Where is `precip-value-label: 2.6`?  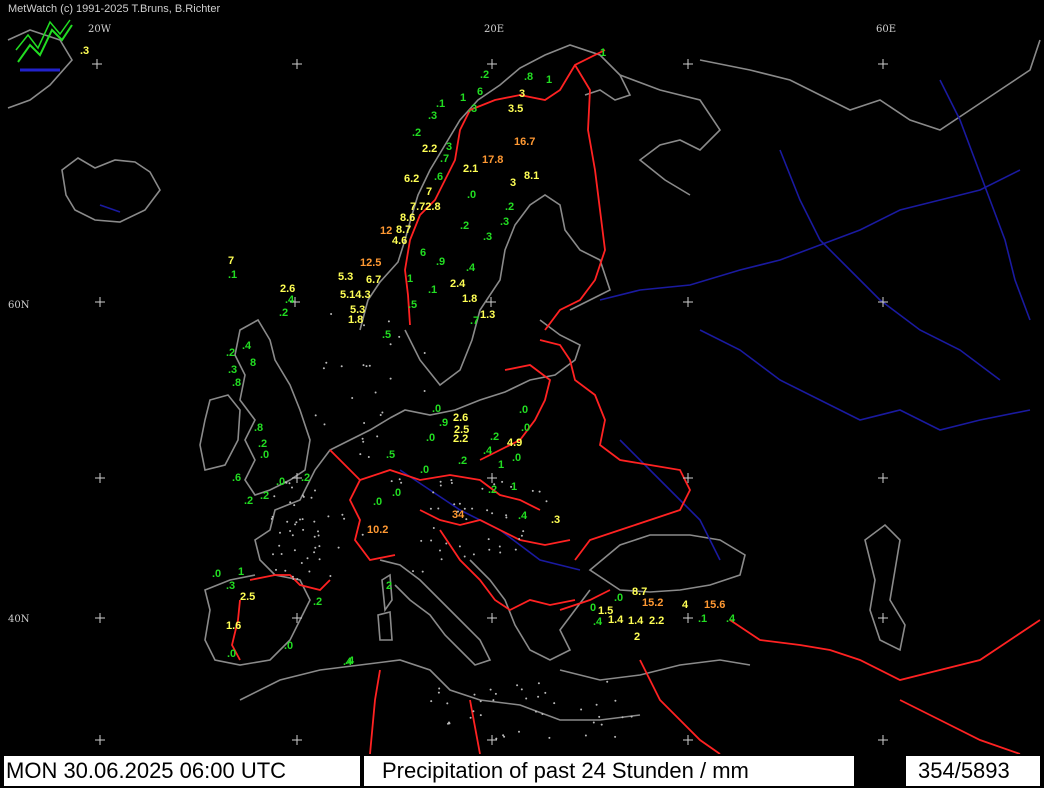
precip-value-label: 2.6 is located at coordinates (460, 418).